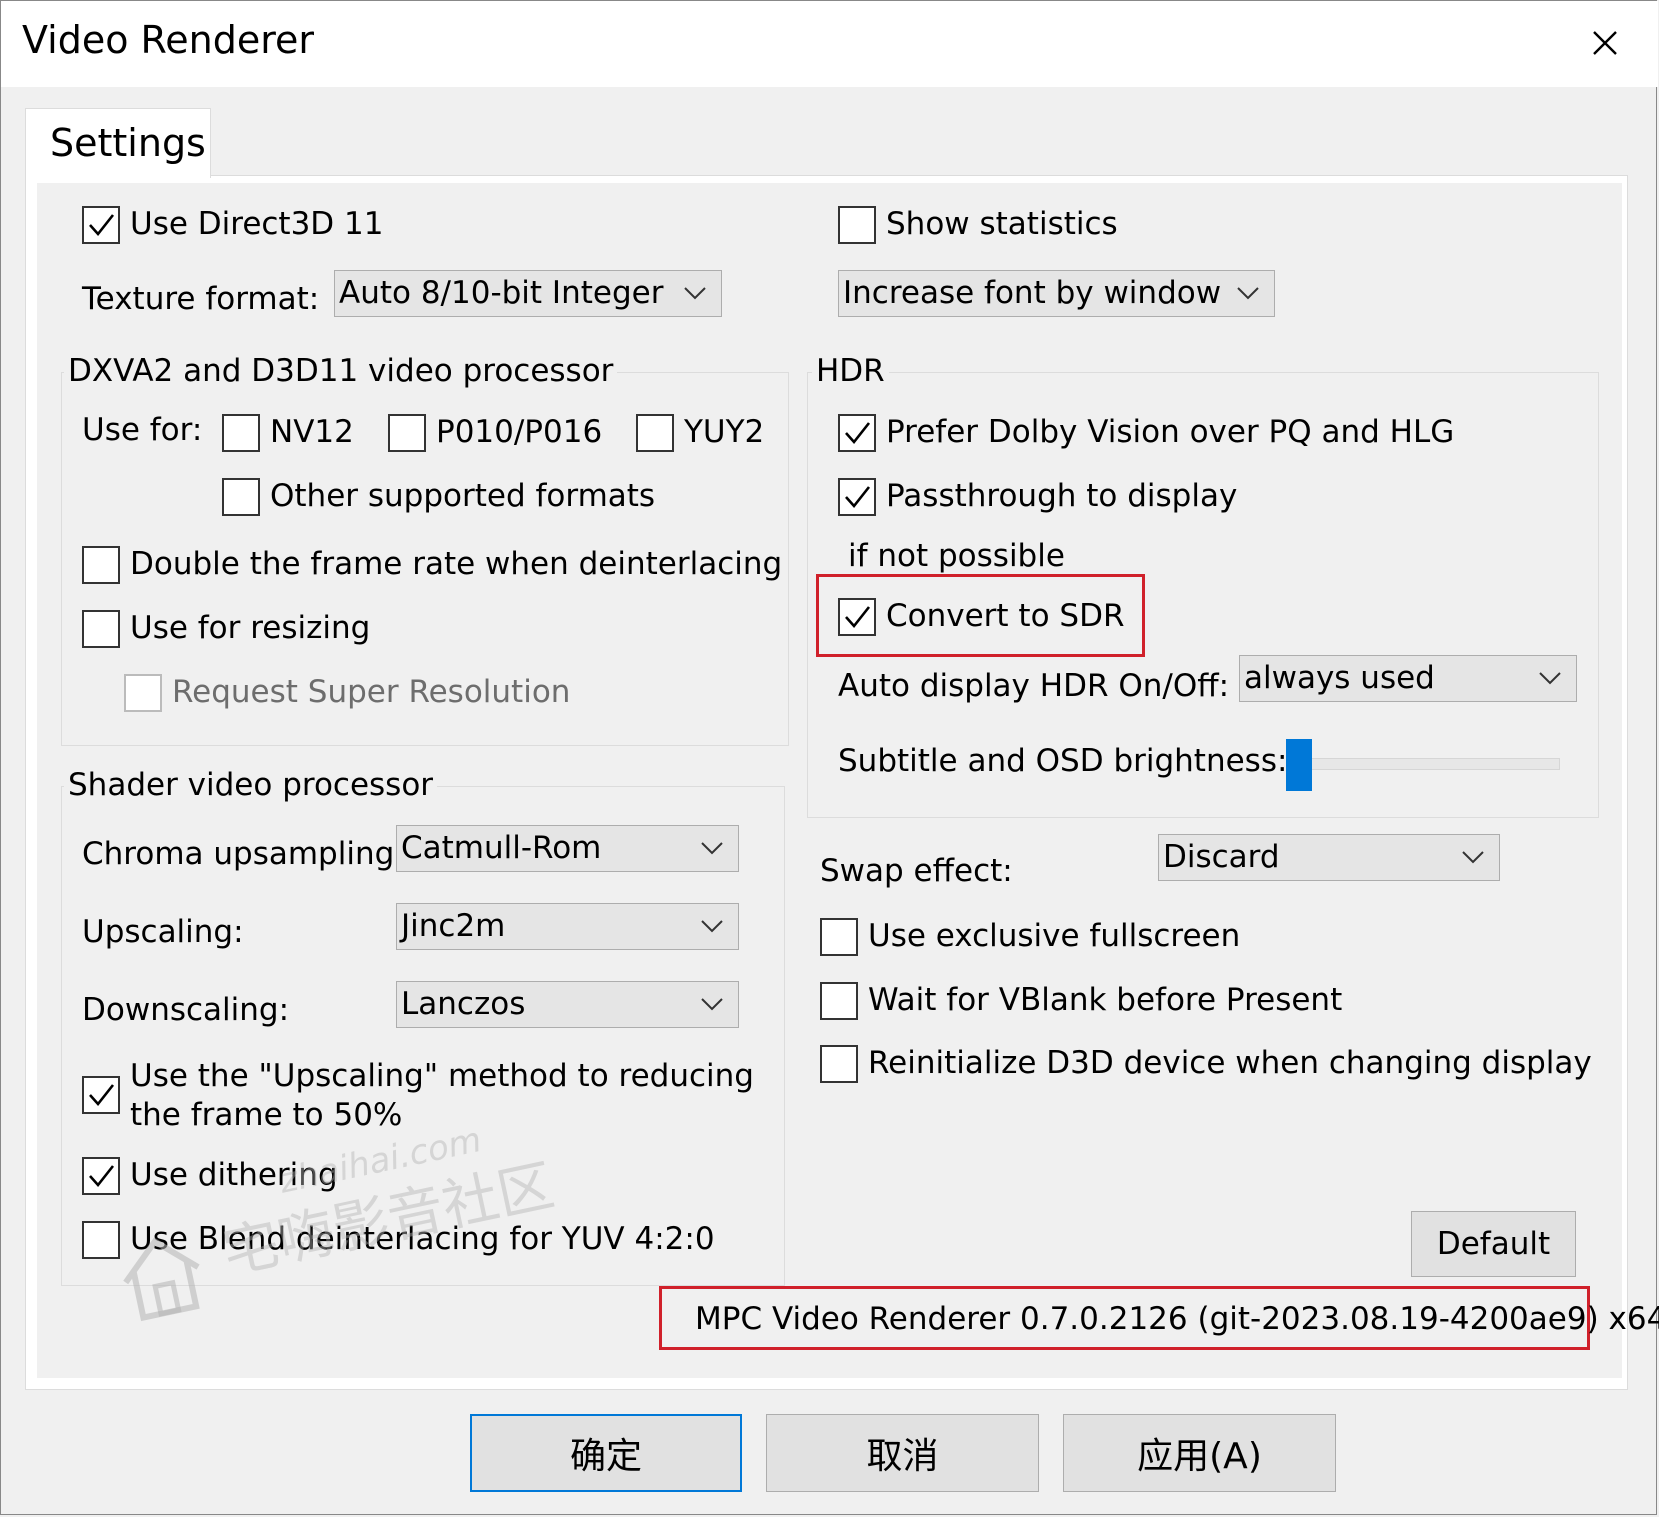 Image resolution: width=1659 pixels, height=1517 pixels. I want to click on downscaling-value: Lanczos, so click(463, 1004).